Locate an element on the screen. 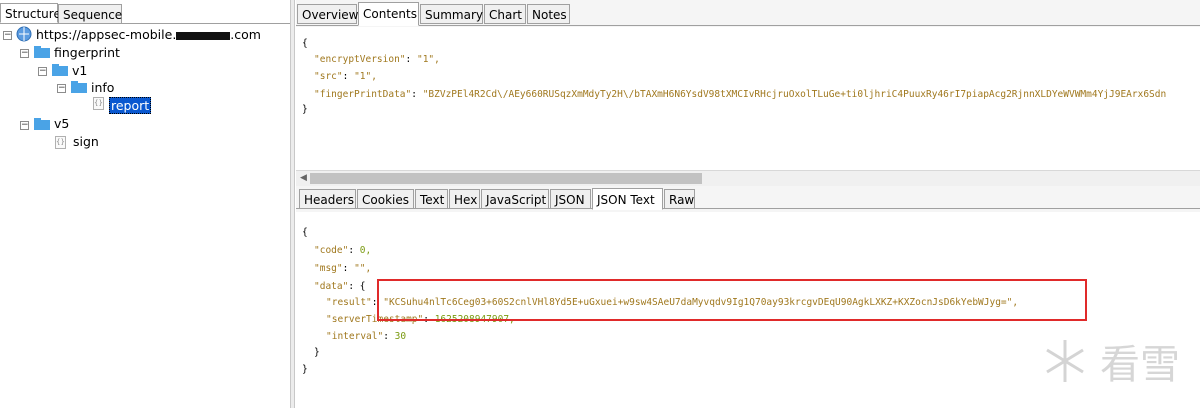 This screenshot has width=1200, height=408. highlight-annotation is located at coordinates (732, 300).